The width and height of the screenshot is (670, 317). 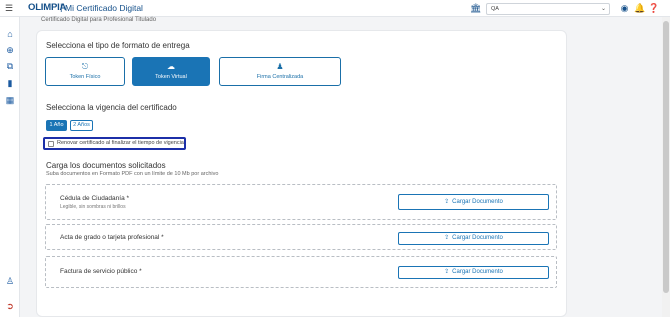 I want to click on cloud-icon: ☁, so click(x=171, y=66).